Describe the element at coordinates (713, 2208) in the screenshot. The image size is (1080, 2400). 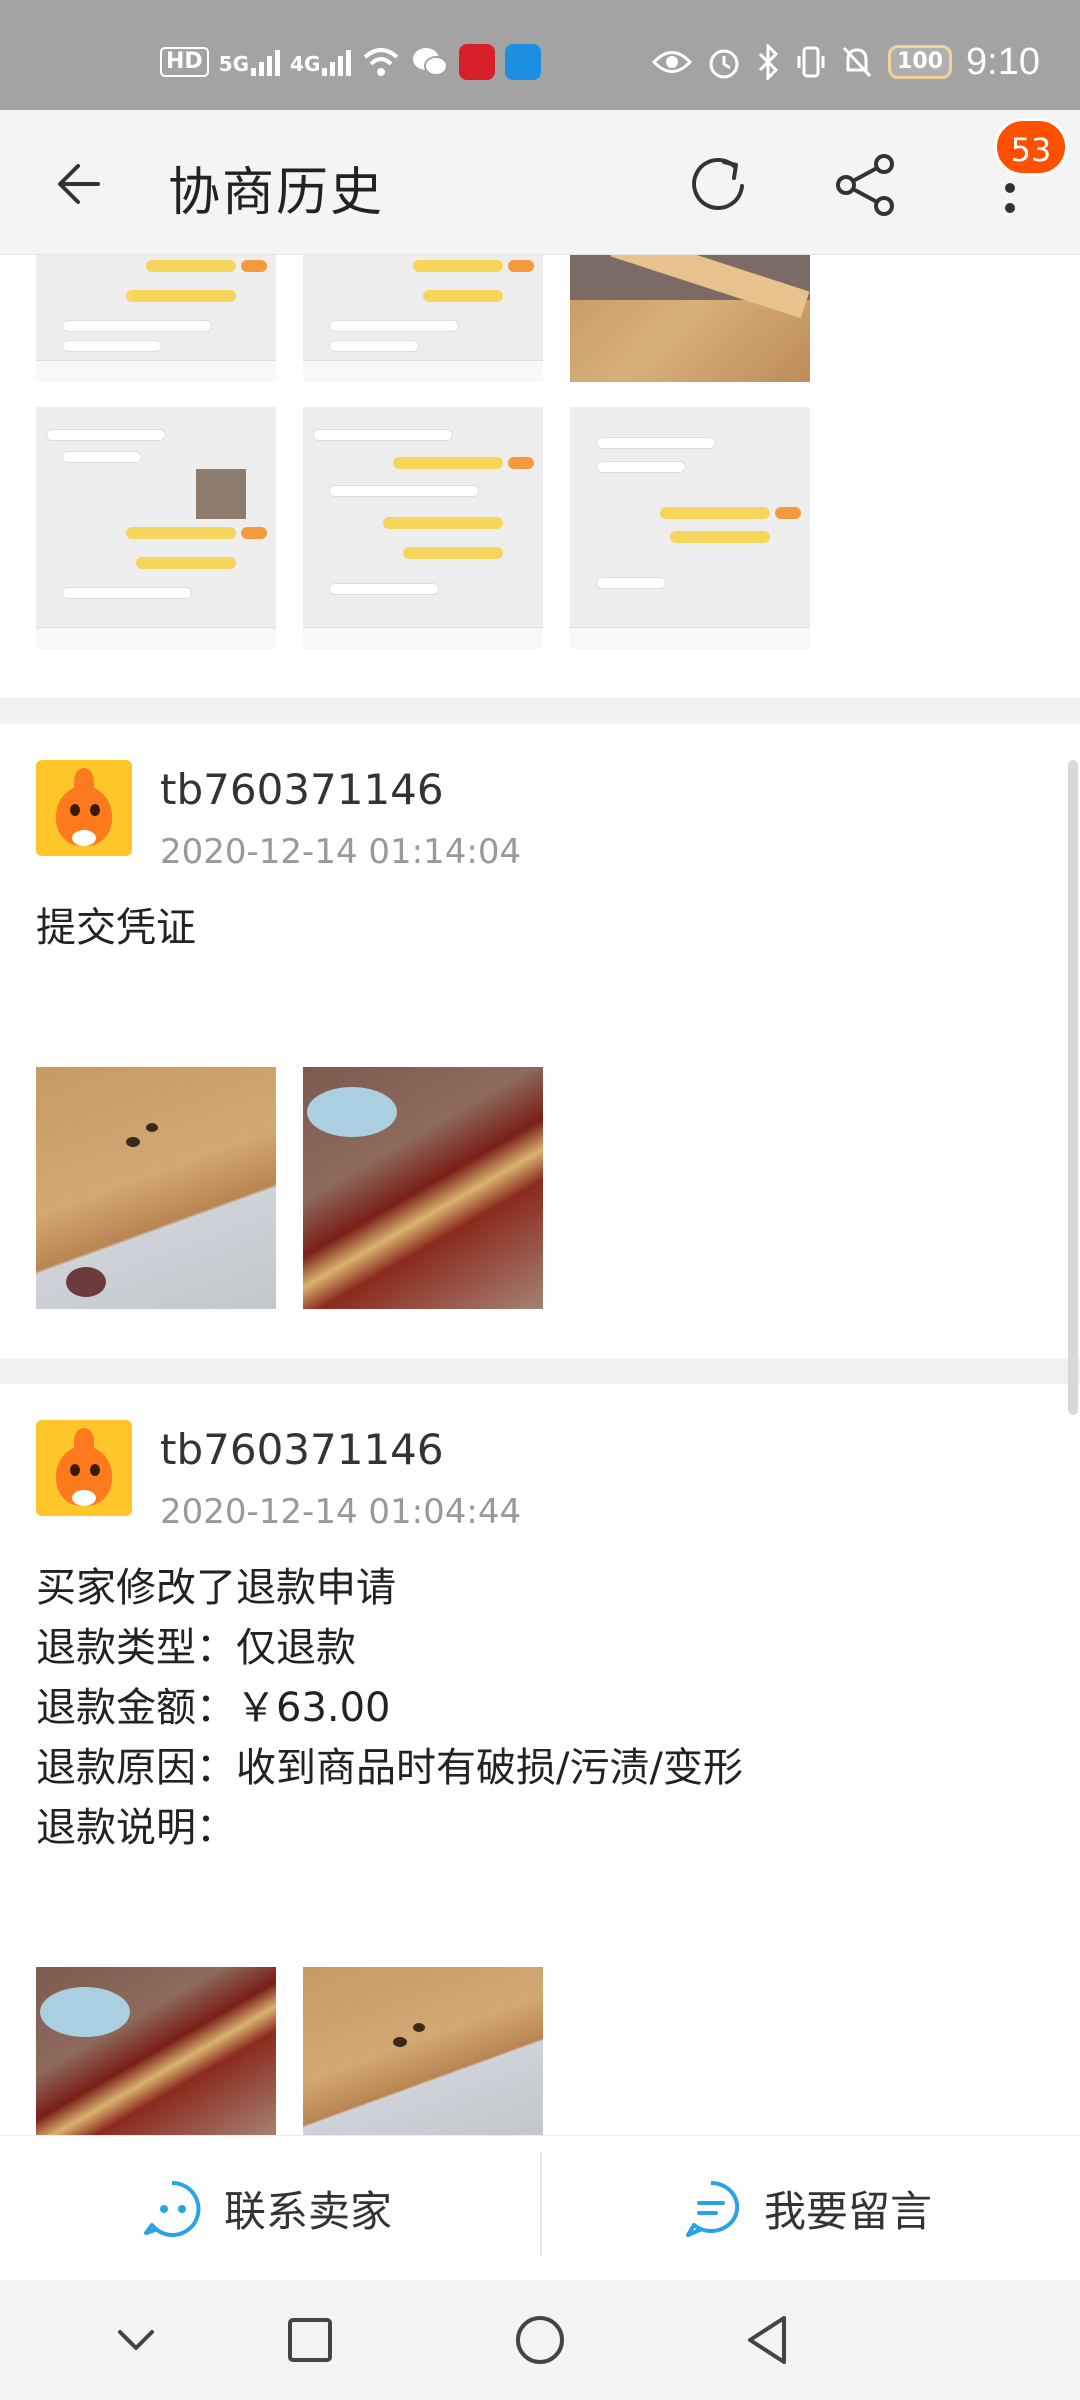
I see `message-icon` at that location.